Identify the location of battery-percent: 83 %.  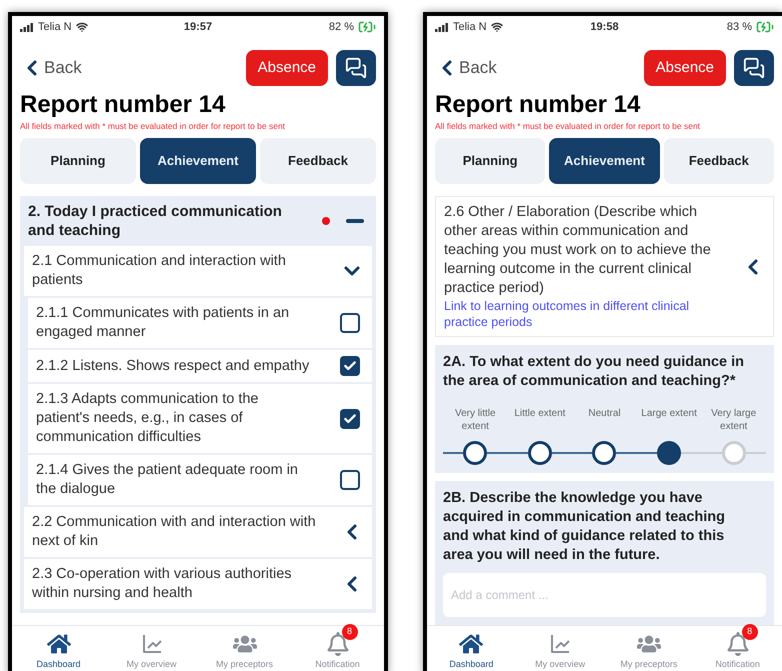
(739, 27).